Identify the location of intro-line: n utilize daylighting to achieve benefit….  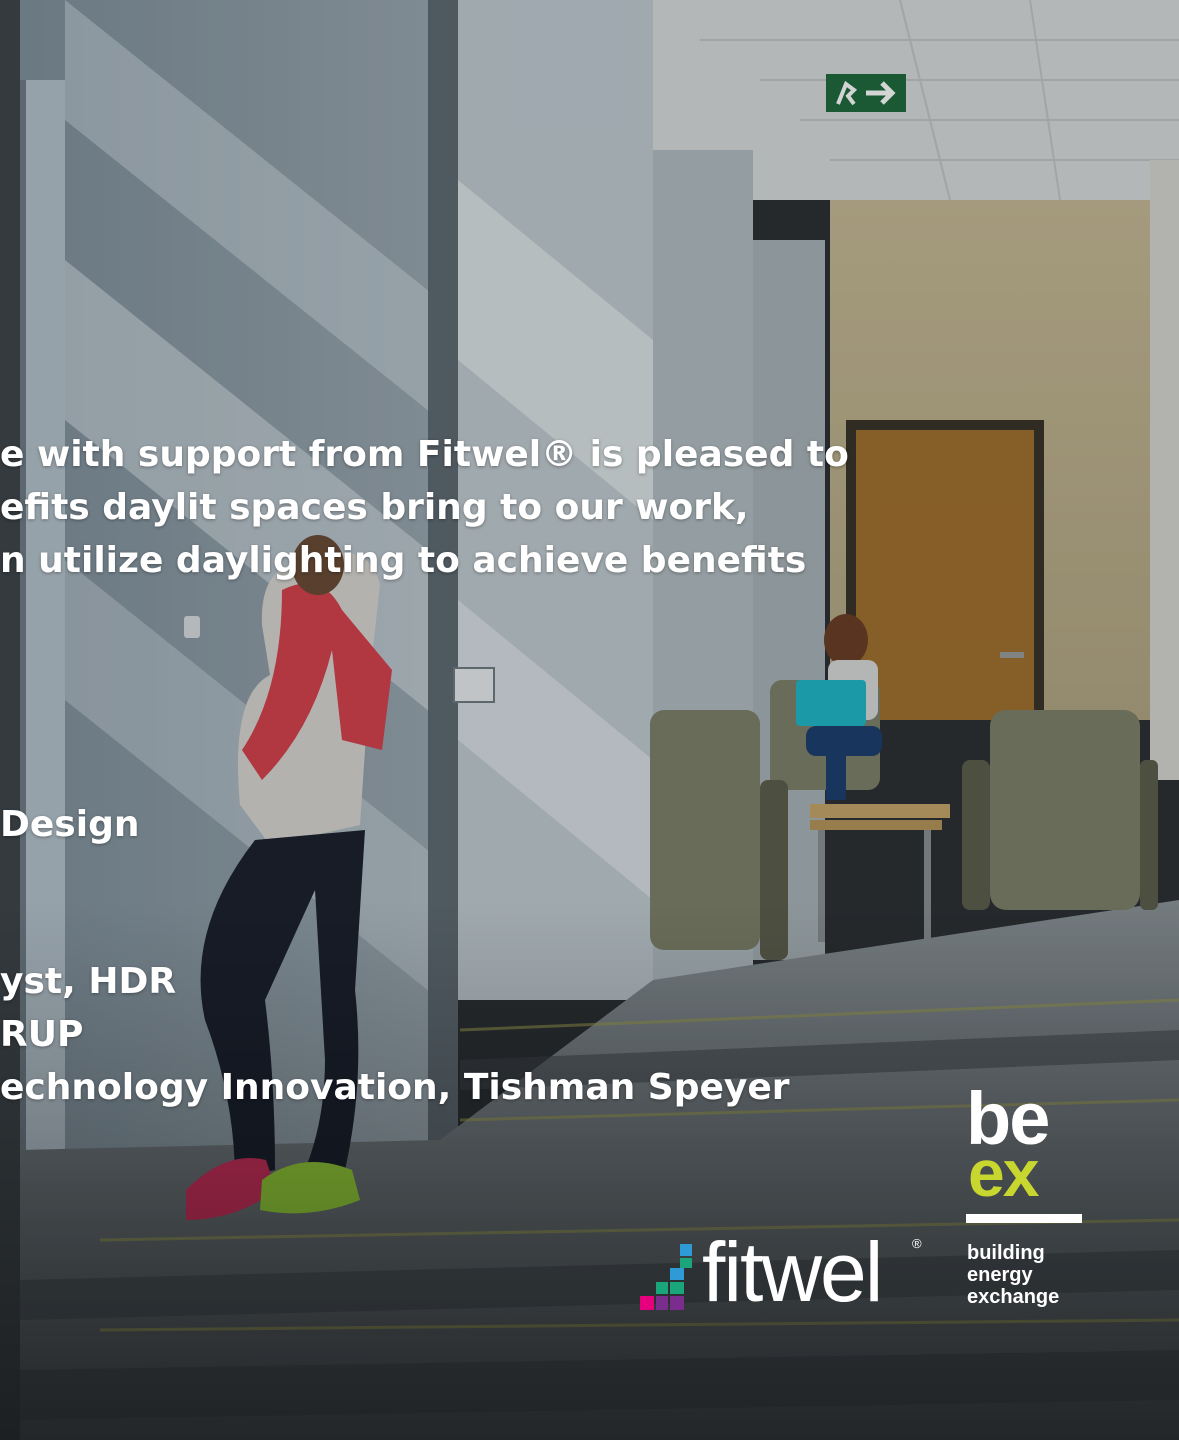
(403, 560).